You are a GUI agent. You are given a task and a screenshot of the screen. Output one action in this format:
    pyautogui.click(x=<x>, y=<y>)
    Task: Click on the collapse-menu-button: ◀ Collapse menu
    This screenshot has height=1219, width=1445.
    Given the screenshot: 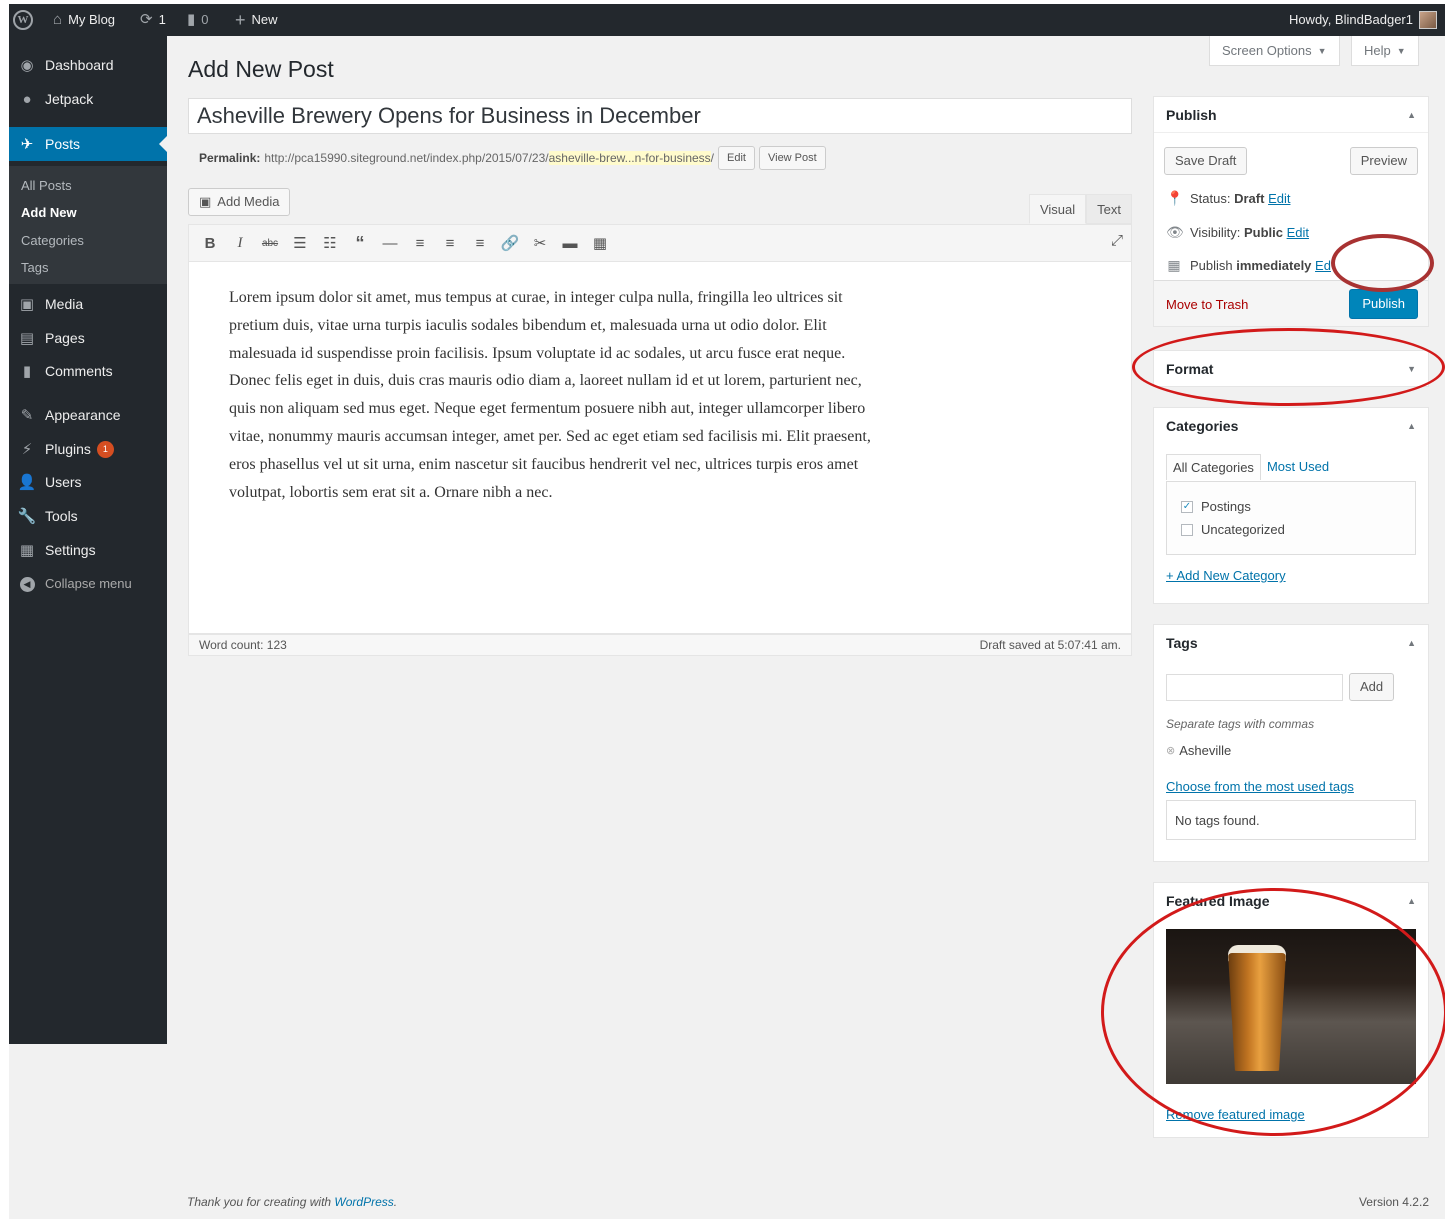 What is the action you would take?
    pyautogui.click(x=88, y=583)
    